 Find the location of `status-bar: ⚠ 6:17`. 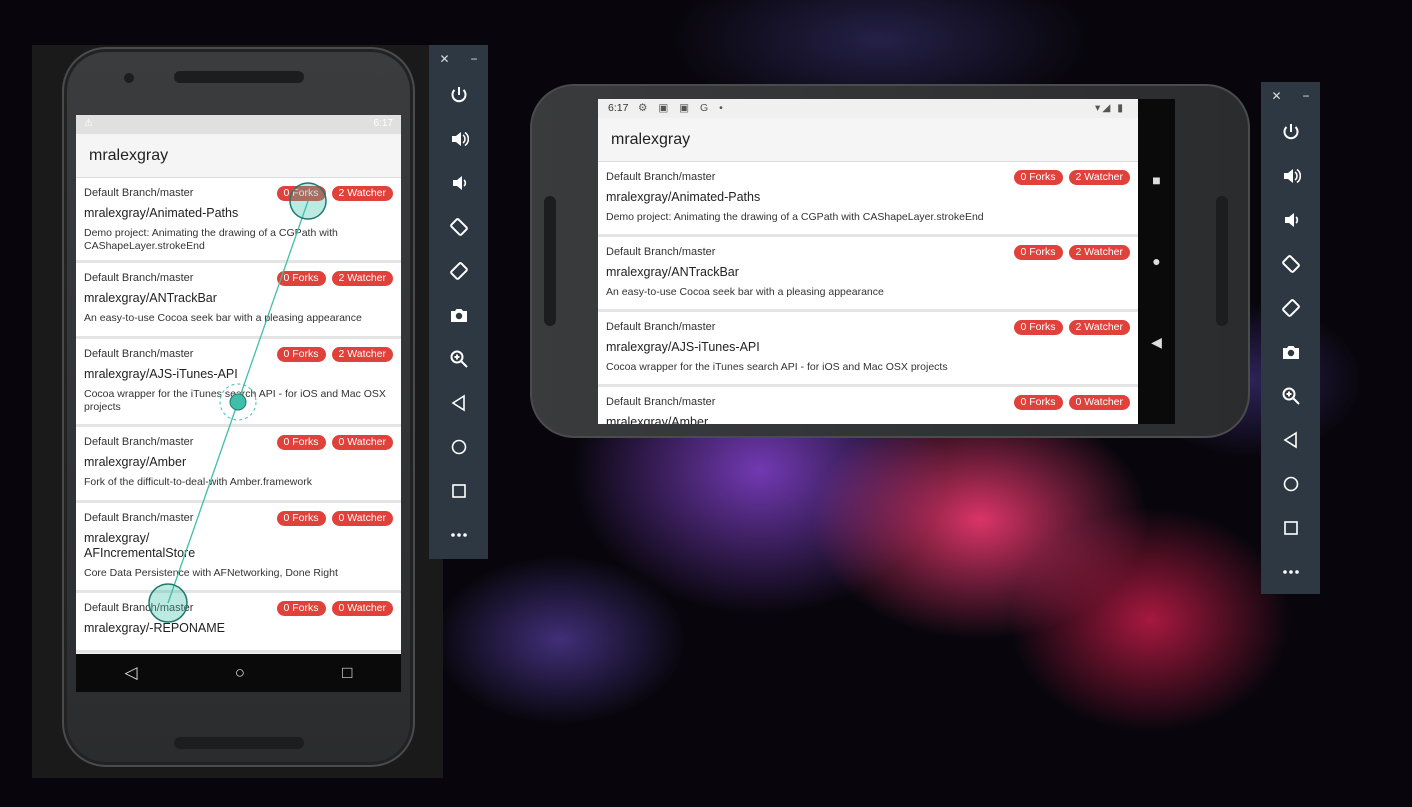

status-bar: ⚠ 6:17 is located at coordinates (238, 124).